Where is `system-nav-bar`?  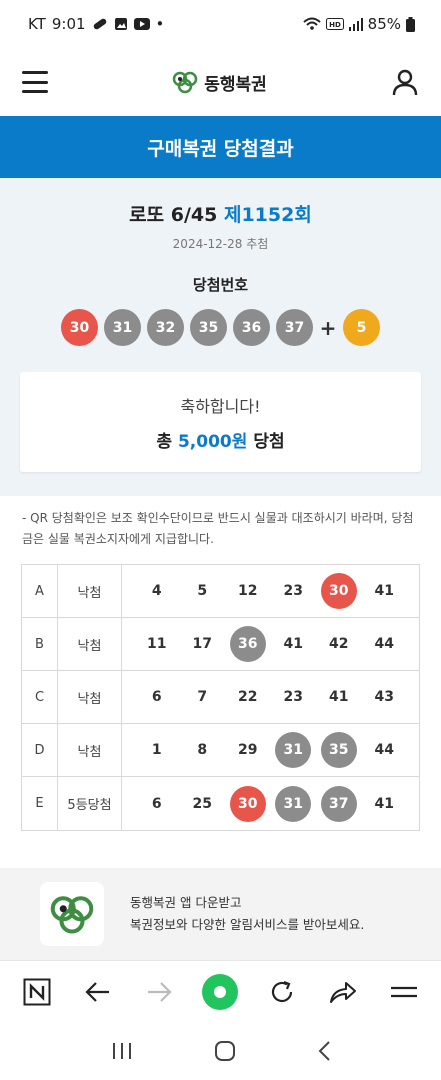 system-nav-bar is located at coordinates (220, 1051).